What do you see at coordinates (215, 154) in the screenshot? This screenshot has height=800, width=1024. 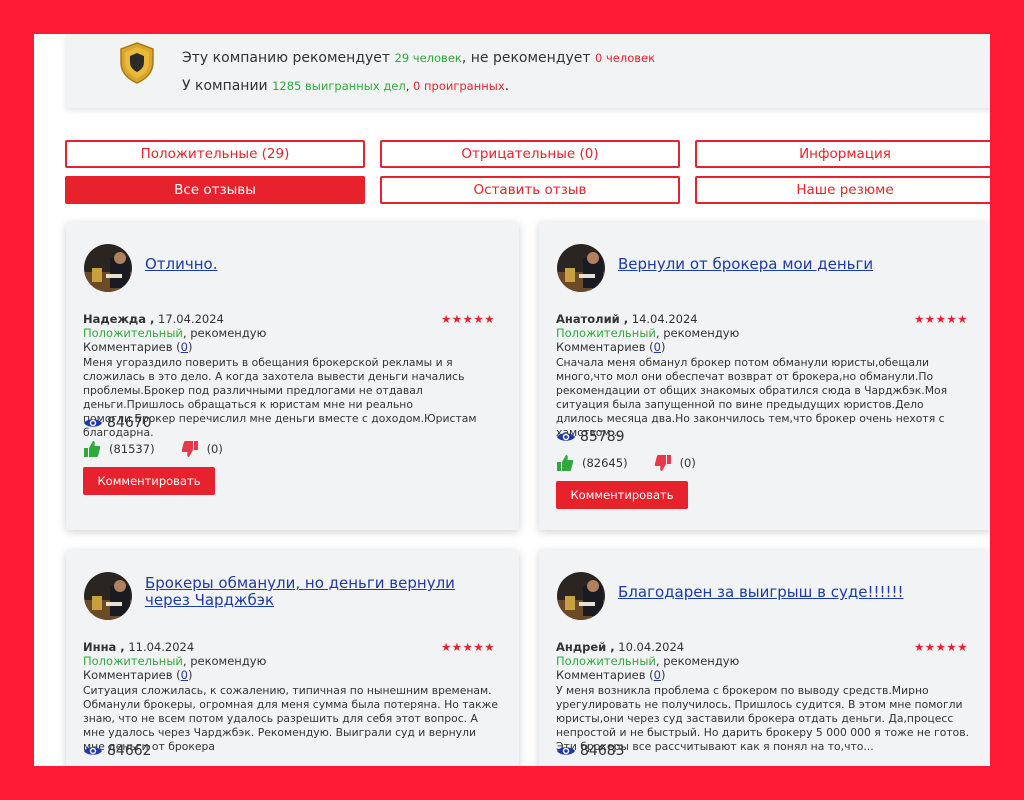 I see `filter-positive-button: Положительные (29)` at bounding box center [215, 154].